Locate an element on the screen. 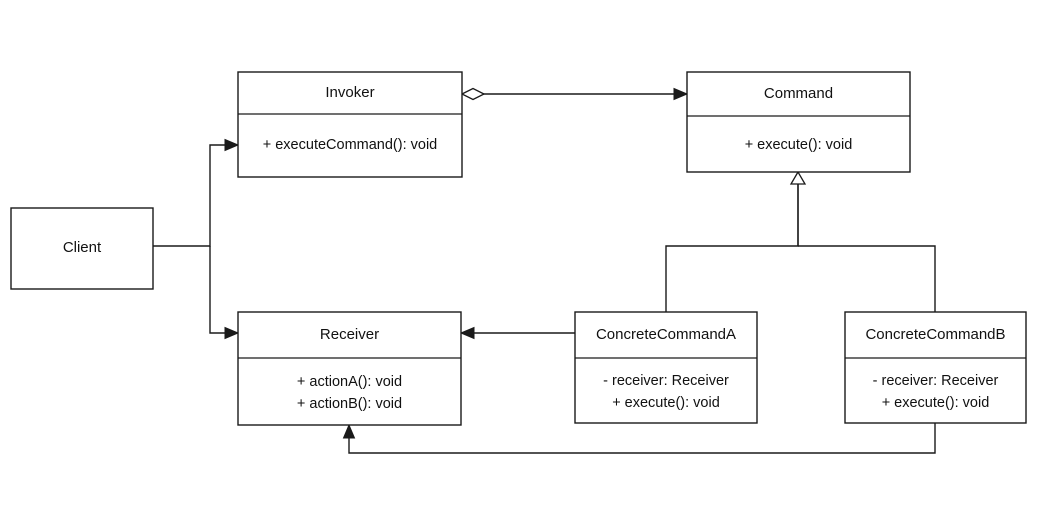 The height and width of the screenshot is (523, 1038). class-box-client: Client is located at coordinates (82, 248).